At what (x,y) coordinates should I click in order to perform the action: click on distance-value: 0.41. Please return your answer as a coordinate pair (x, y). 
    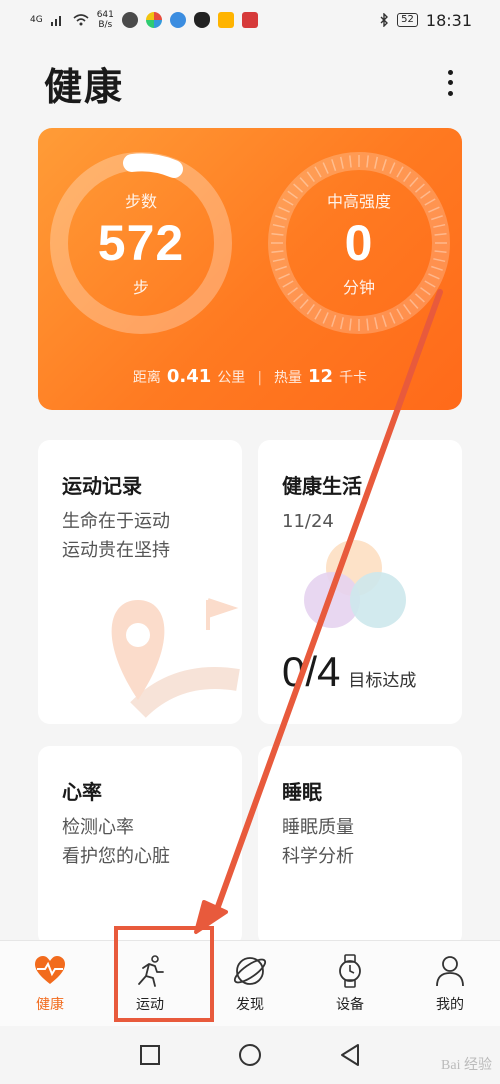
    Looking at the image, I should click on (189, 376).